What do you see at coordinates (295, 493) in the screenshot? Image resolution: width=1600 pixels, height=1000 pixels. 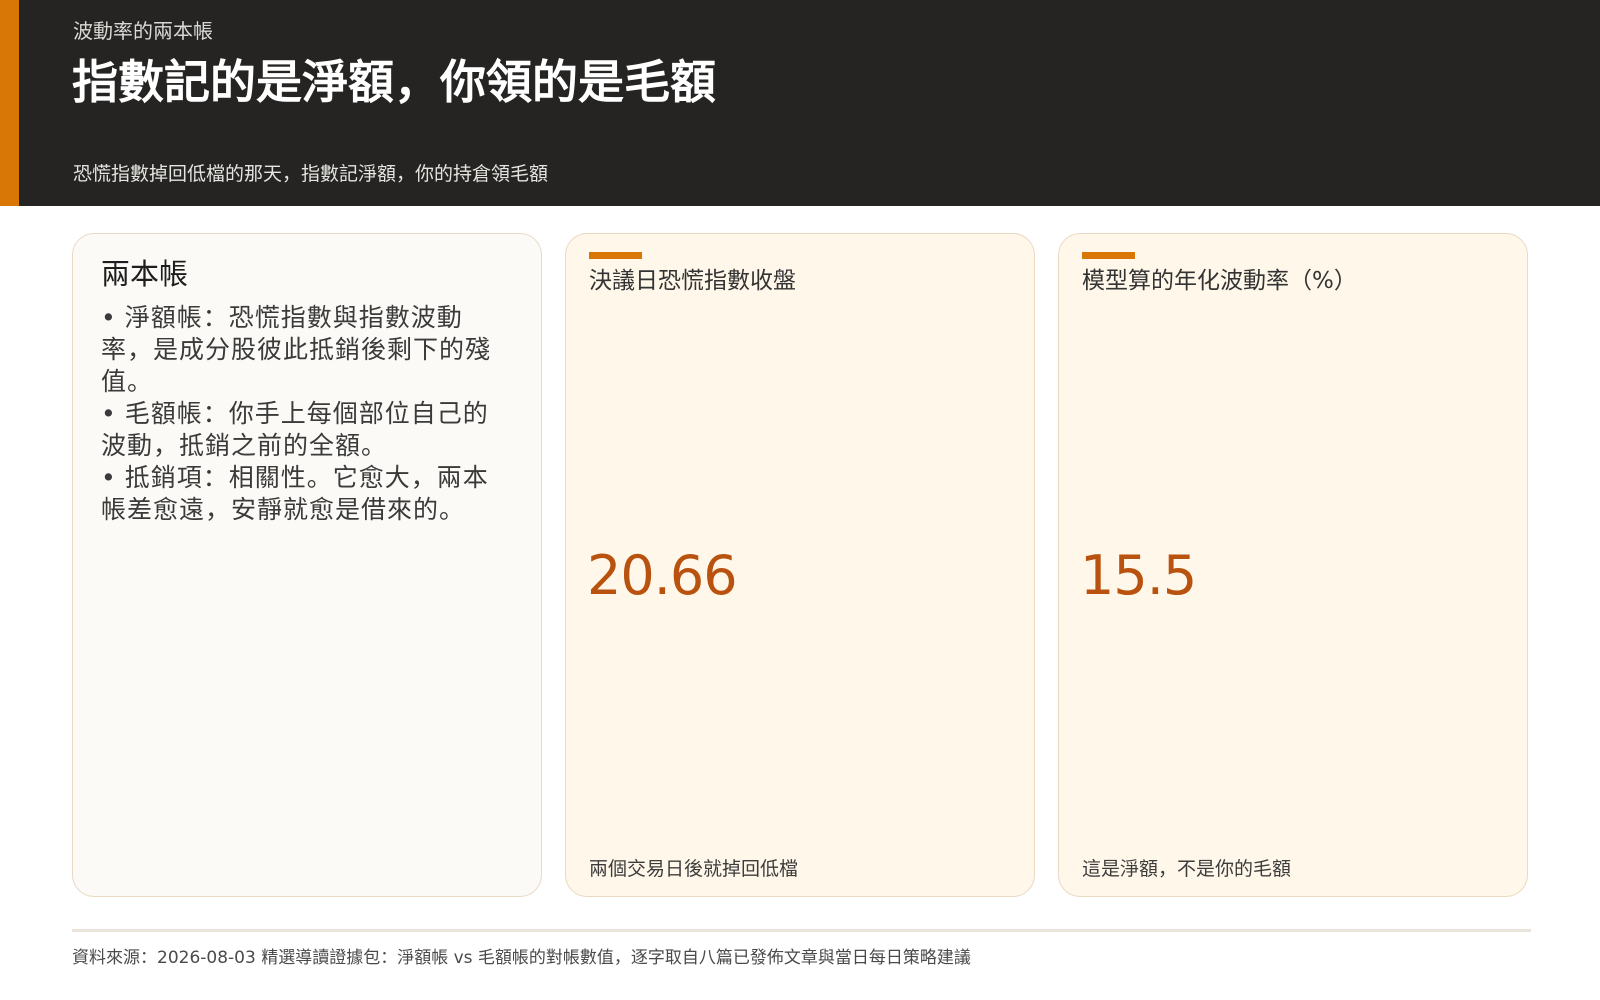 I see `bullet-text: 抵銷項：相關性。它愈大，兩本帳差愈遠，安靜就愈是借來的。` at bounding box center [295, 493].